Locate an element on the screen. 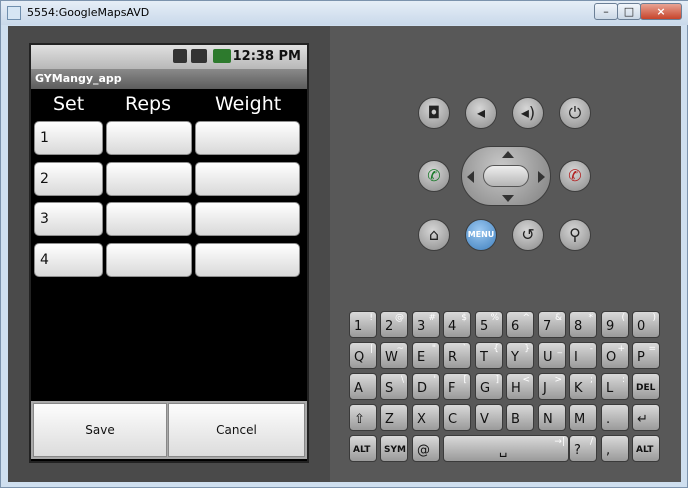  key-2: 2 @ is located at coordinates (394, 324).